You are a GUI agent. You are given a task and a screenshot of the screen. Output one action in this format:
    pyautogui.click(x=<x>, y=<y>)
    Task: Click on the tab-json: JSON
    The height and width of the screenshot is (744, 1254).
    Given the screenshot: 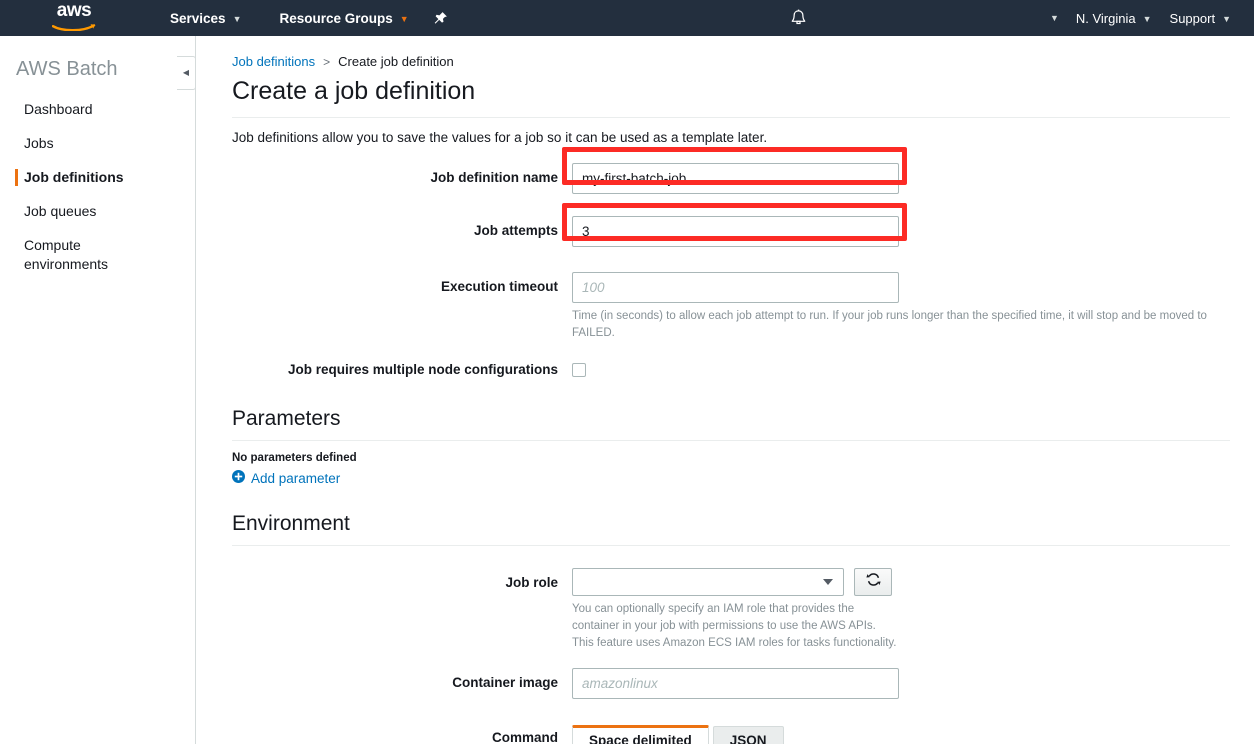 What is the action you would take?
    pyautogui.click(x=748, y=735)
    